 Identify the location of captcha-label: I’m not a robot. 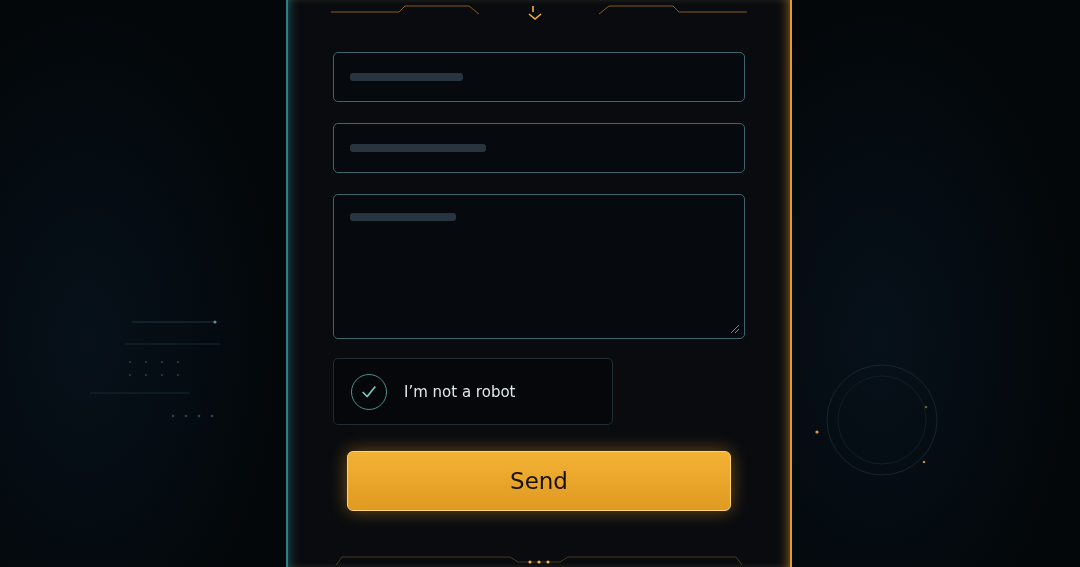
(460, 391).